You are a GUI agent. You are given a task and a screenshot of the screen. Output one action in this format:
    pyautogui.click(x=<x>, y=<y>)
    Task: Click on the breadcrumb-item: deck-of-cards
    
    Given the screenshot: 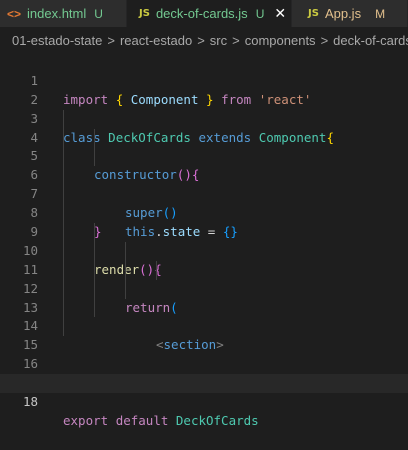 What is the action you would take?
    pyautogui.click(x=370, y=40)
    